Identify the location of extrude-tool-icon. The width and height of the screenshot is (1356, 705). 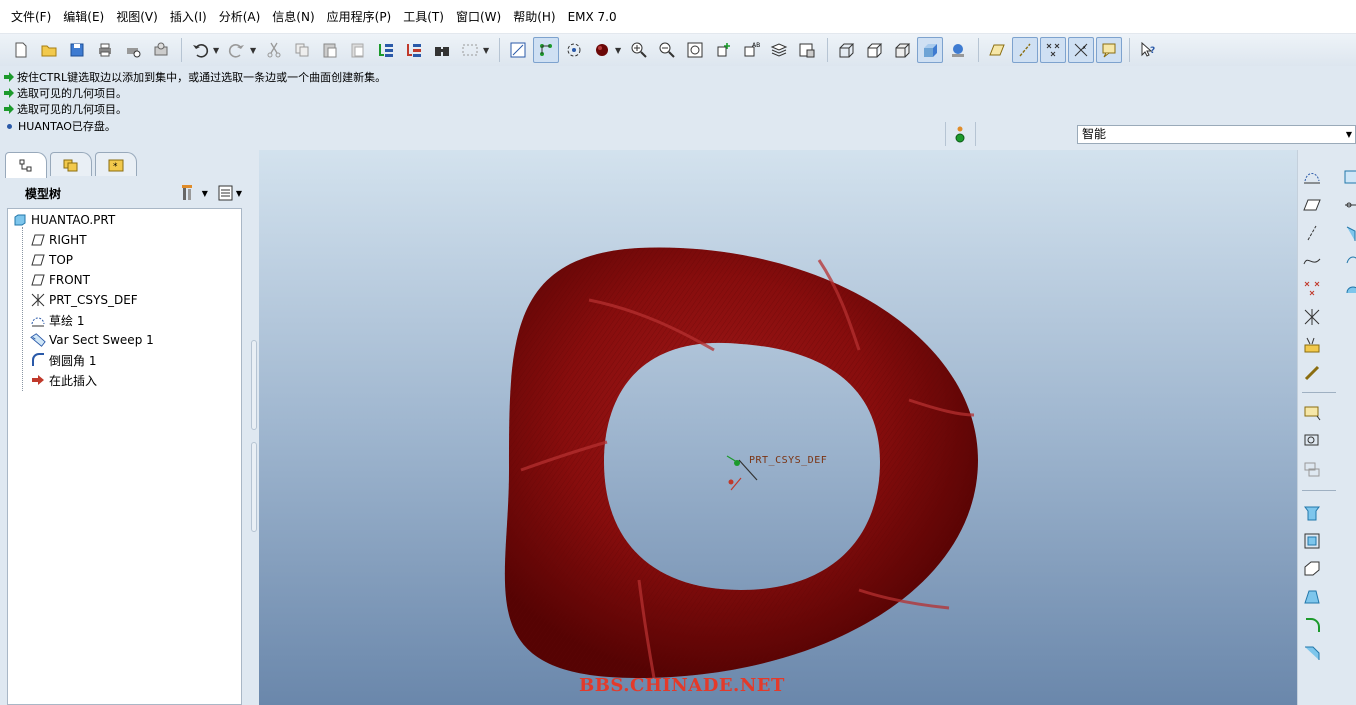
(1312, 513).